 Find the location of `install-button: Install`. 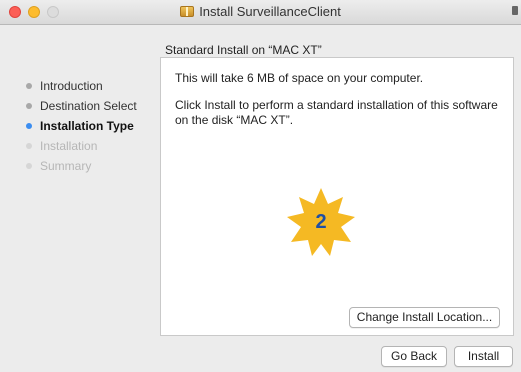

install-button: Install is located at coordinates (483, 356).